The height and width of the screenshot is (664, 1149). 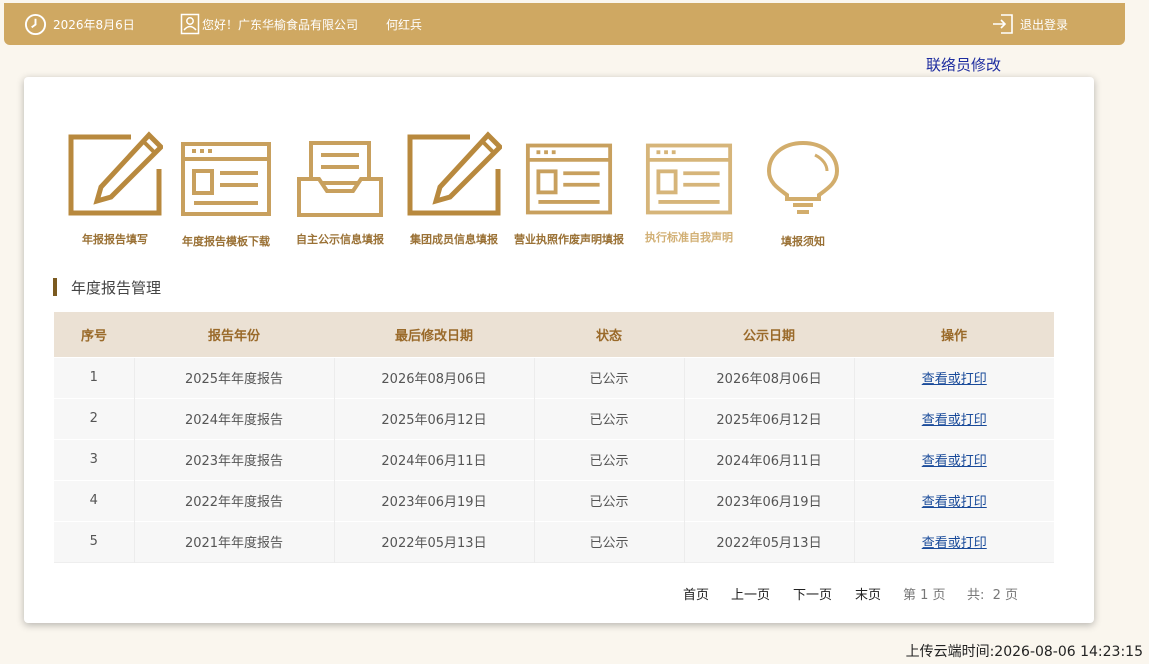 I want to click on license-void-statement-button: 营业执照作废声明填报, so click(x=569, y=190).